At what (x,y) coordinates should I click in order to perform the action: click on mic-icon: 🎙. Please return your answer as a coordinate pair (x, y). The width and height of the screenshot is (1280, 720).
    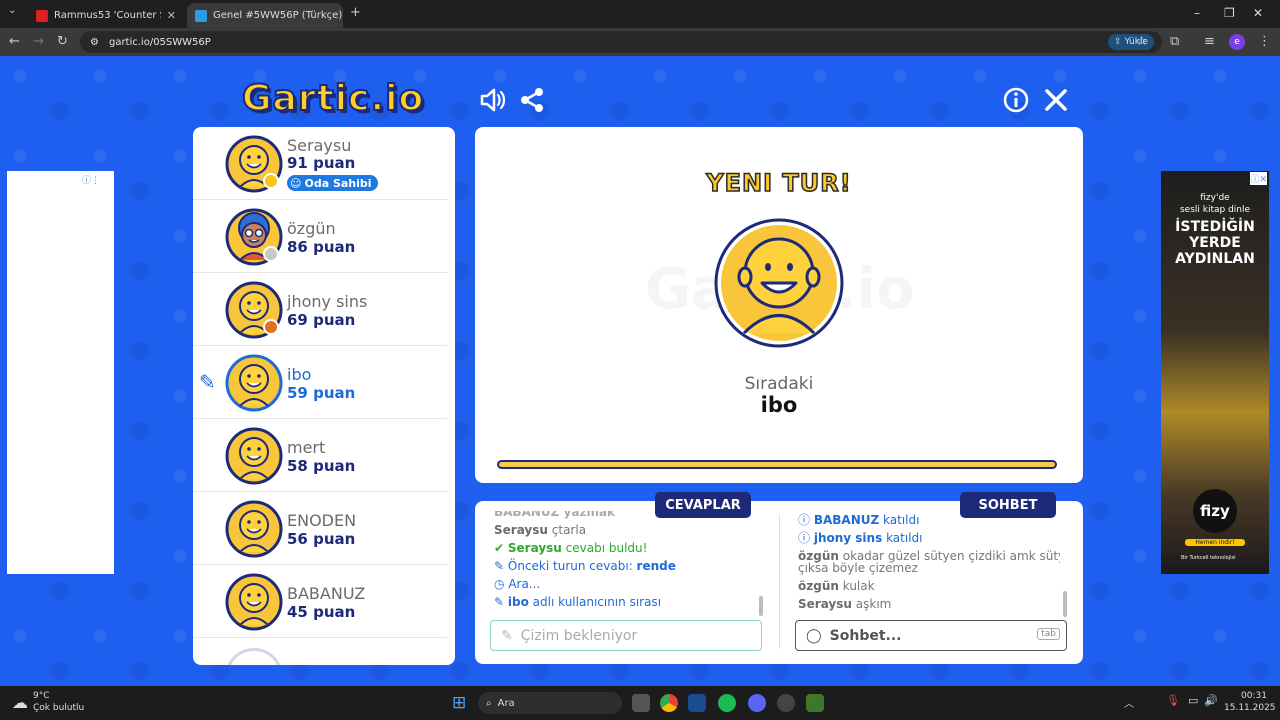
    Looking at the image, I should click on (1173, 700).